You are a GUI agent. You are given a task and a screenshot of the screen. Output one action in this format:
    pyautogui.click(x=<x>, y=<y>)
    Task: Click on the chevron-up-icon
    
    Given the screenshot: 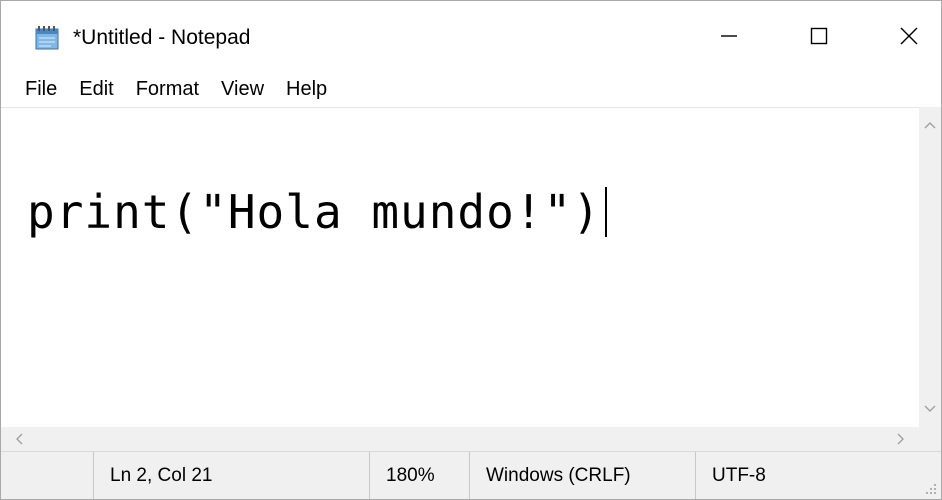 What is the action you would take?
    pyautogui.click(x=930, y=125)
    